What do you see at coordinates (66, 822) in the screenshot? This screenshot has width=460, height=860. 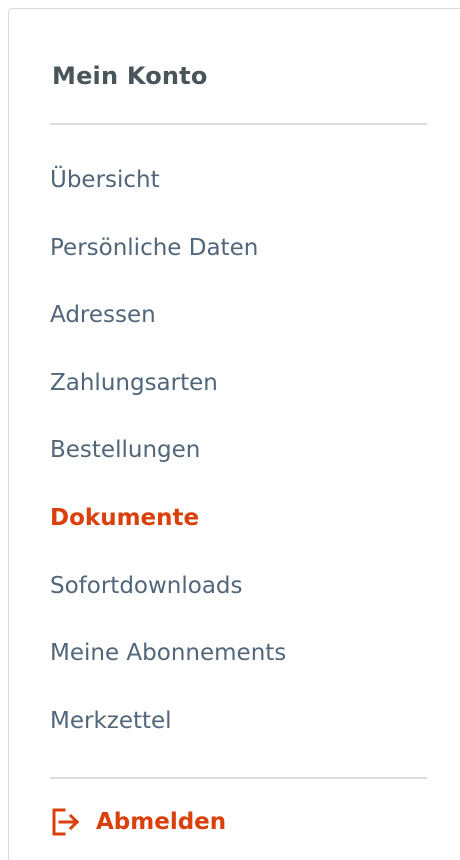 I see `logout-icon` at bounding box center [66, 822].